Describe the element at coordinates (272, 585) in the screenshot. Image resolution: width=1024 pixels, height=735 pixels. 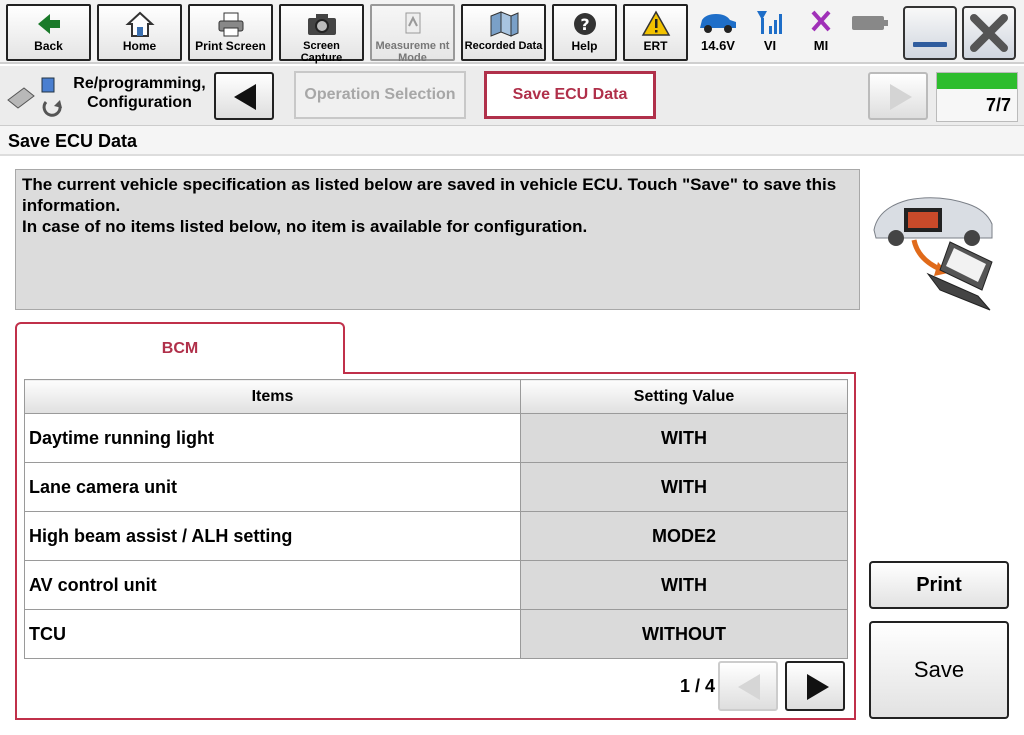
I see `row-item: AV control unit` at that location.